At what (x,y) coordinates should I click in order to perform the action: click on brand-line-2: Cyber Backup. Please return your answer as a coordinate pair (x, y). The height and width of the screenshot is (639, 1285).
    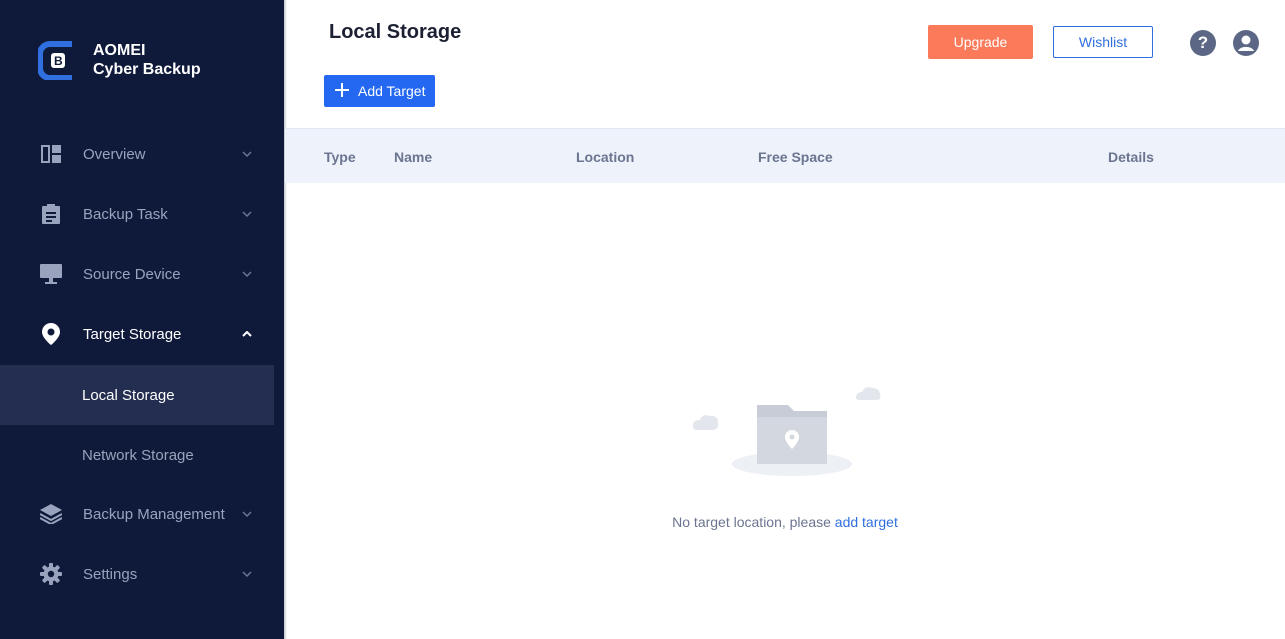
    Looking at the image, I should click on (147, 69).